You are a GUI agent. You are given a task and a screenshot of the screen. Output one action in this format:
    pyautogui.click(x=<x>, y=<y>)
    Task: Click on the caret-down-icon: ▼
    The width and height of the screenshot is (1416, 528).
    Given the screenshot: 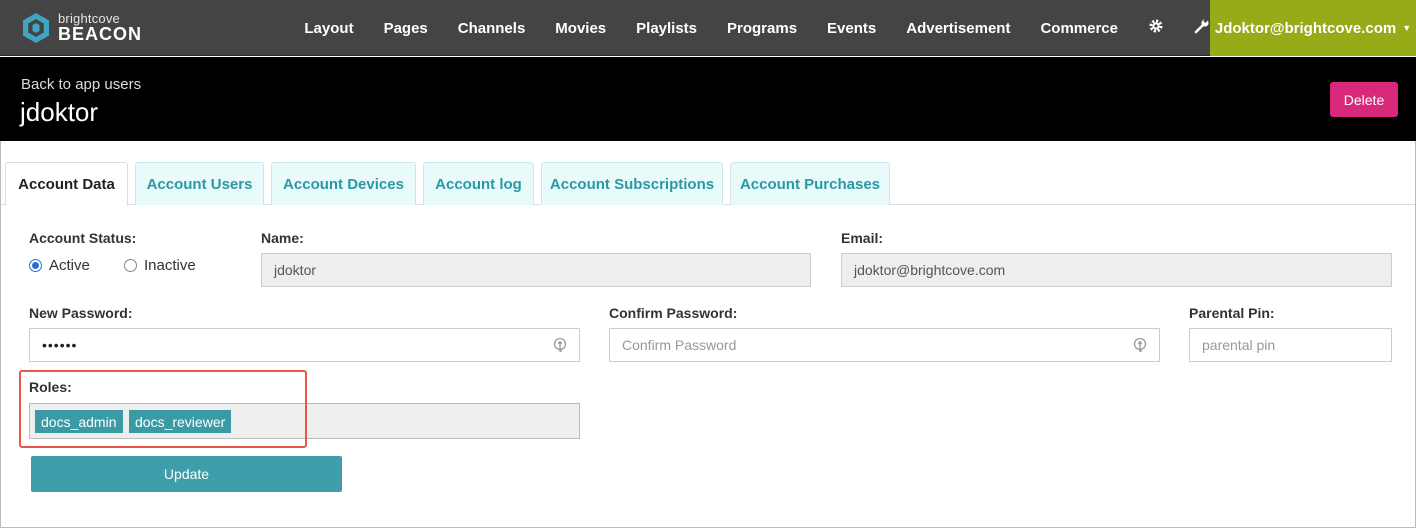 What is the action you would take?
    pyautogui.click(x=1407, y=28)
    